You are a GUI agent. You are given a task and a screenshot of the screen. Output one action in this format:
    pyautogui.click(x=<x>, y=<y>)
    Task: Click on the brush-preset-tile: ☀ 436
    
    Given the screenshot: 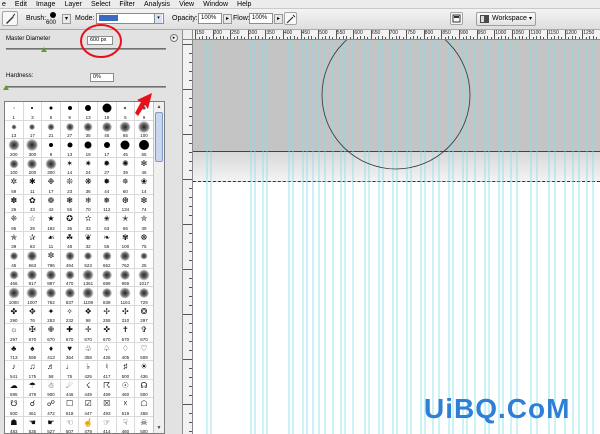 What is the action you would take?
    pyautogui.click(x=144, y=370)
    